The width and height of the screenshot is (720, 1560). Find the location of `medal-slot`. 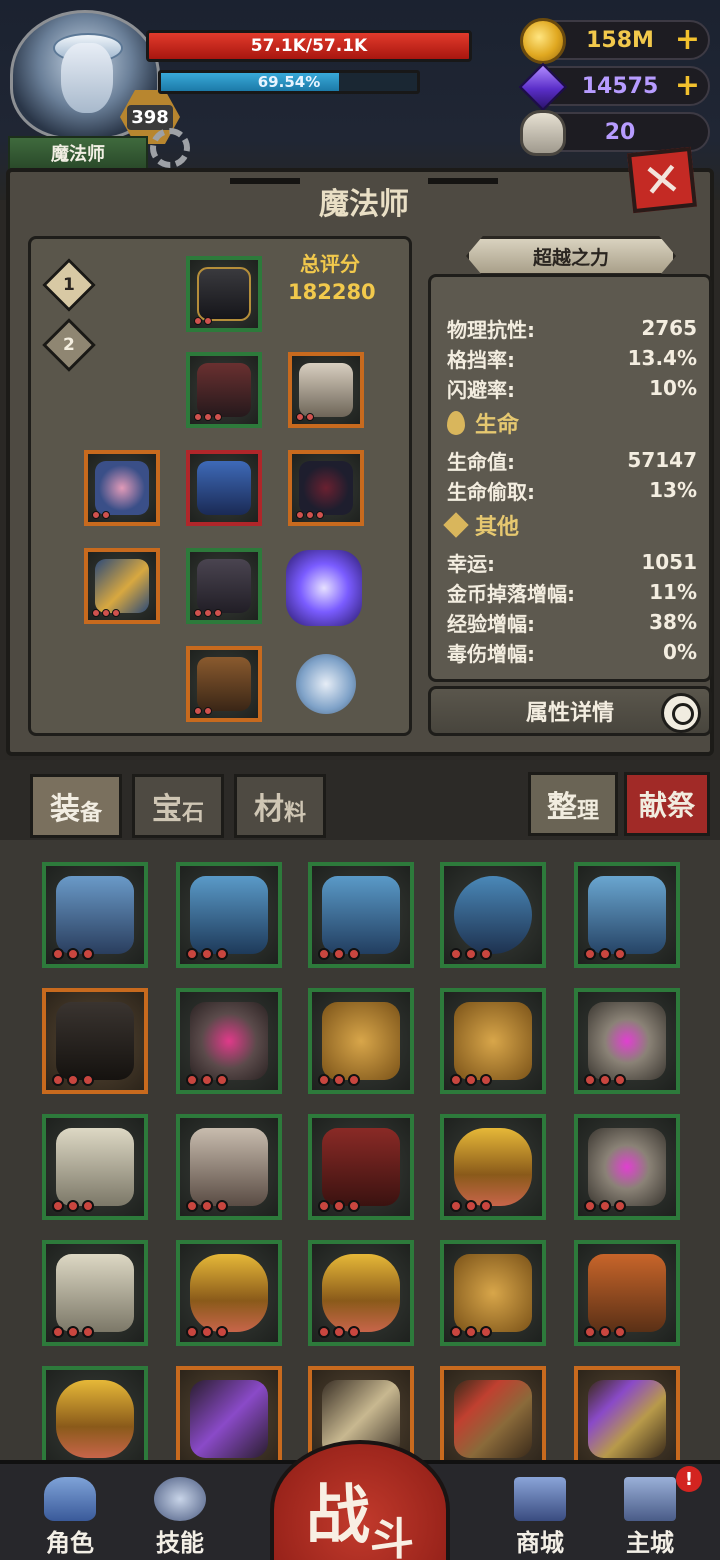

medal-slot is located at coordinates (326, 684).